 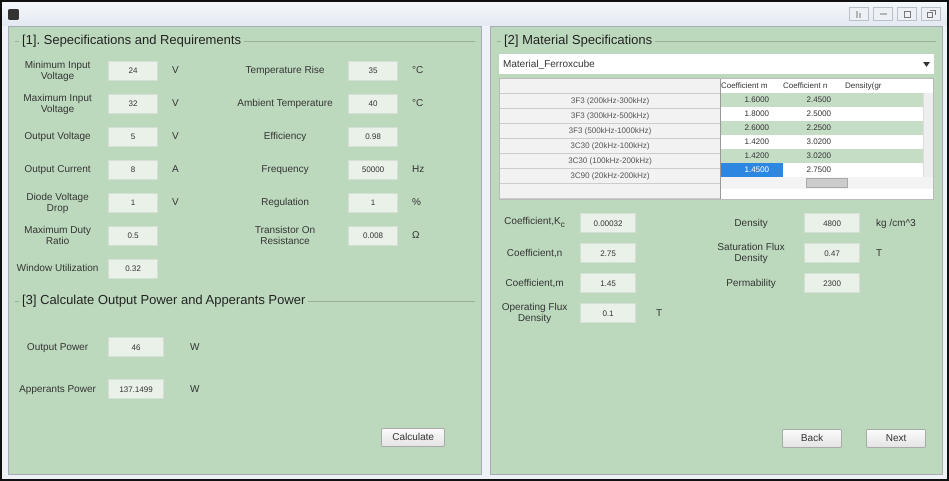 I want to click on bars-icon, so click(x=859, y=14).